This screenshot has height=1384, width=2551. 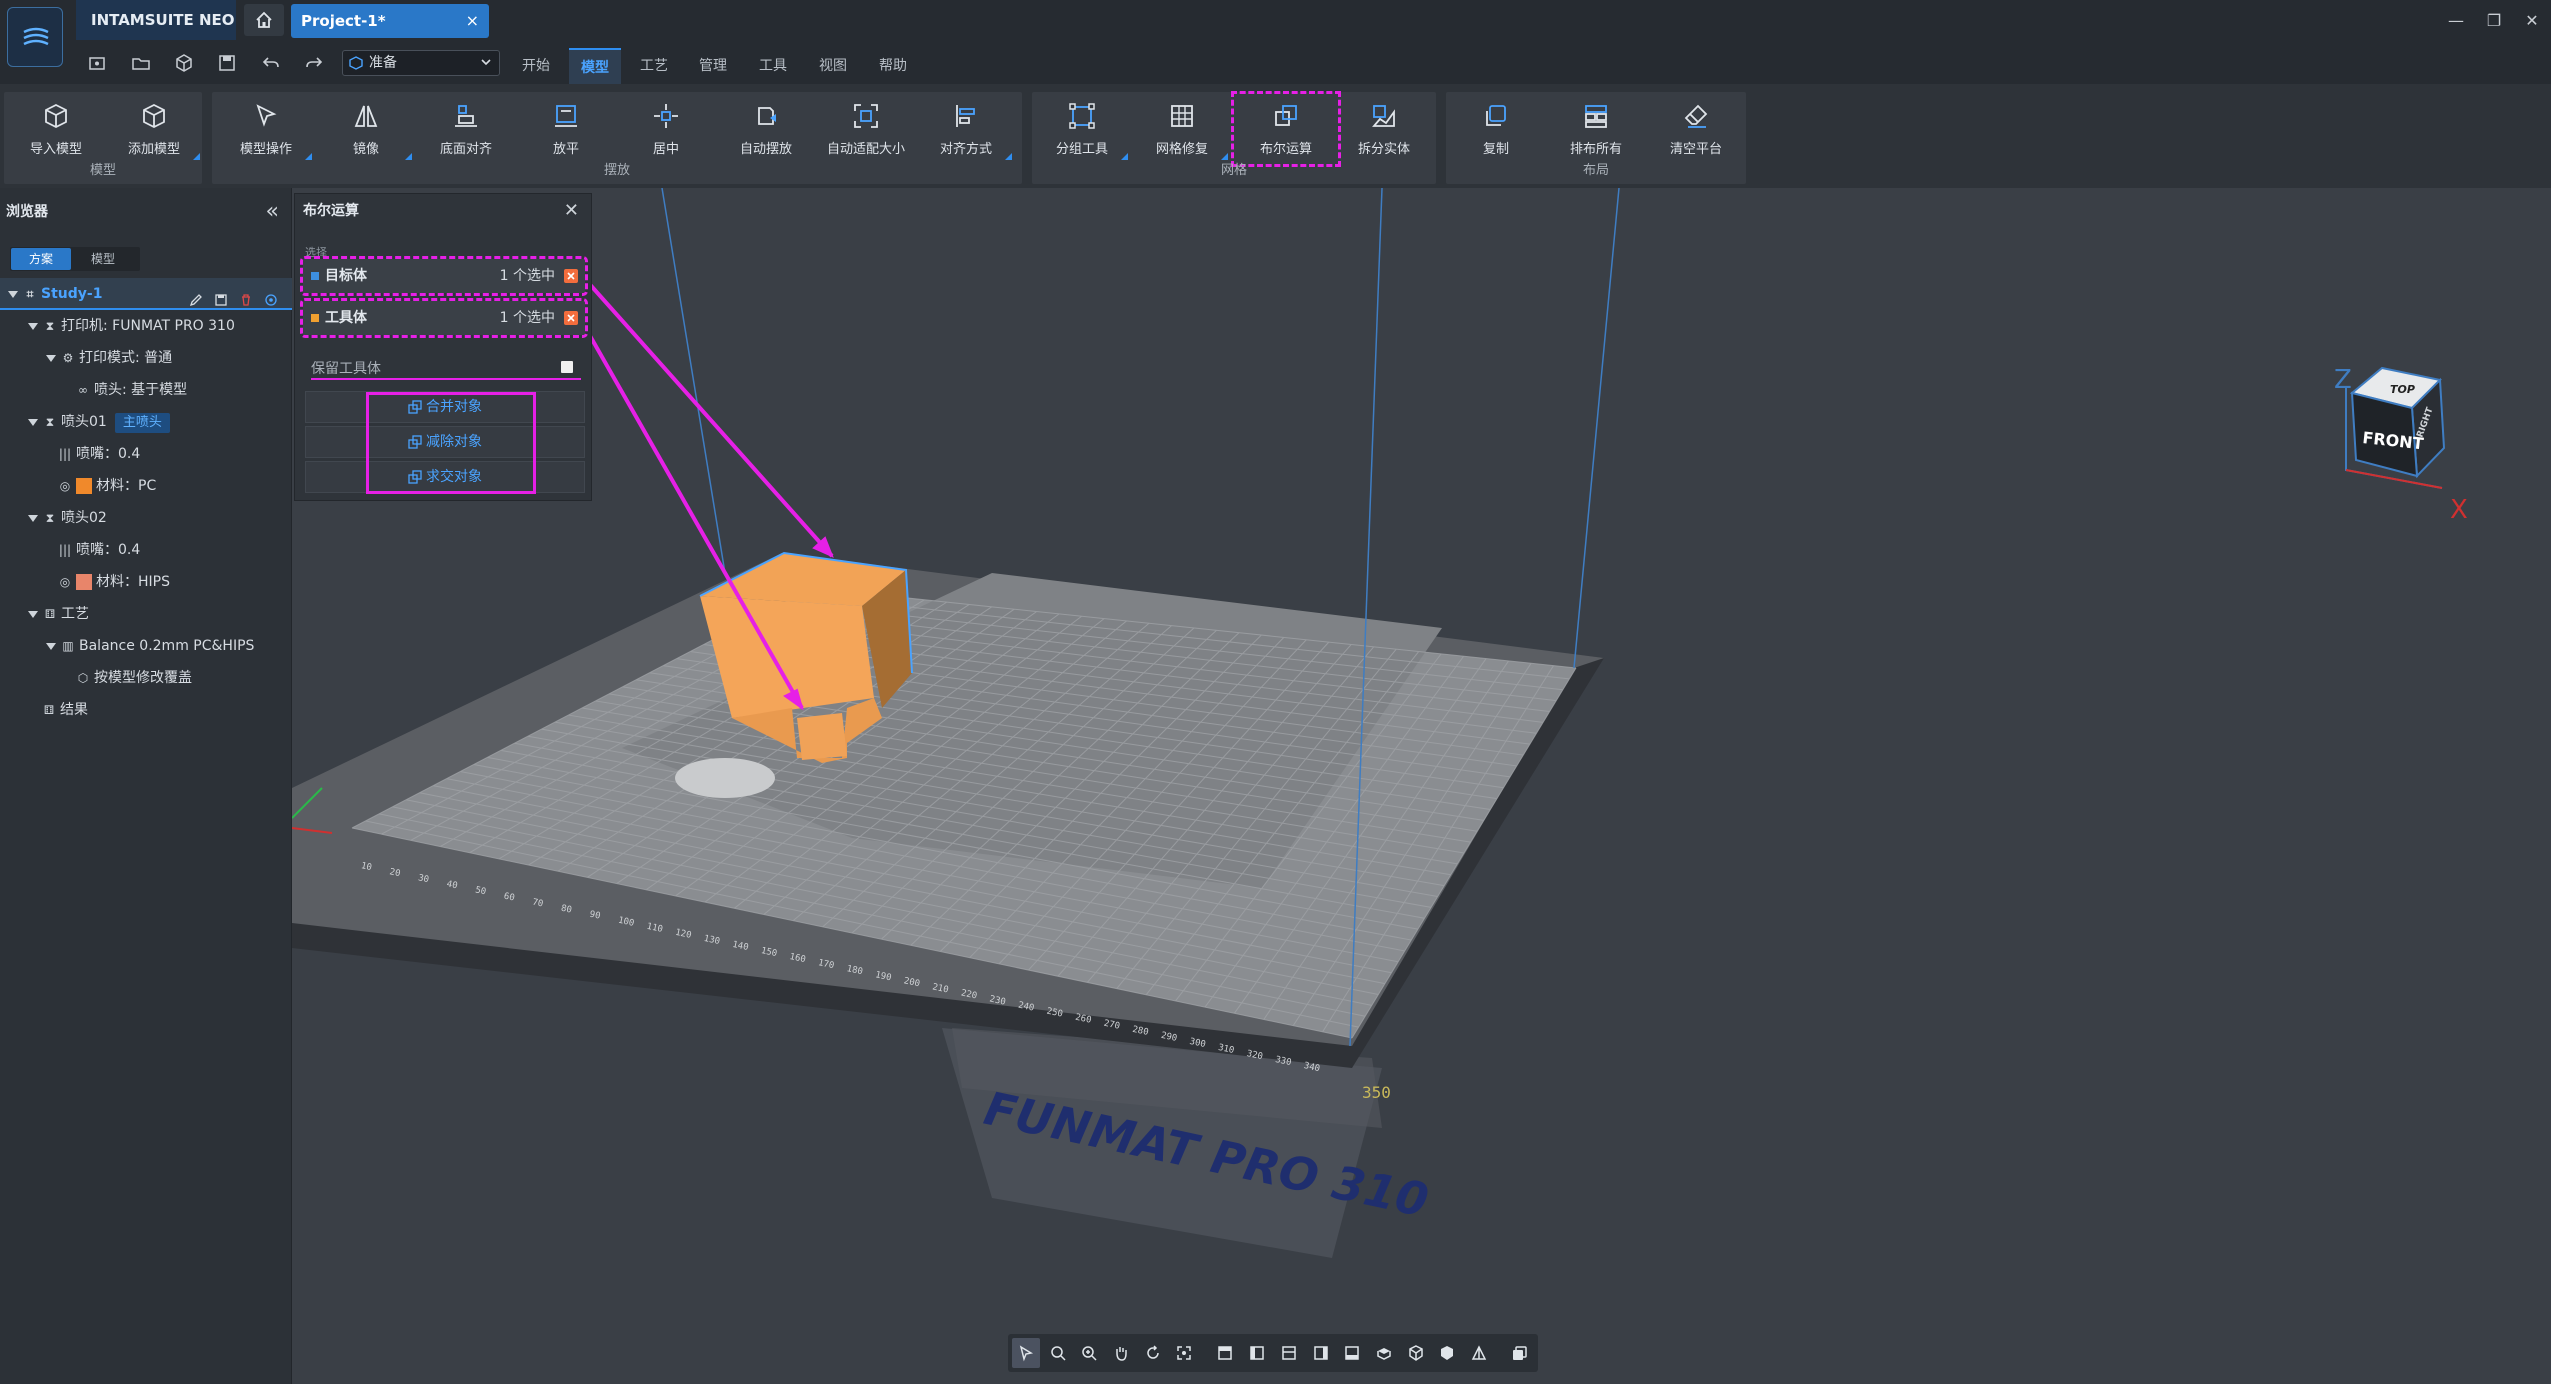 What do you see at coordinates (1384, 129) in the screenshot?
I see `split-solid-button: 拆分实体` at bounding box center [1384, 129].